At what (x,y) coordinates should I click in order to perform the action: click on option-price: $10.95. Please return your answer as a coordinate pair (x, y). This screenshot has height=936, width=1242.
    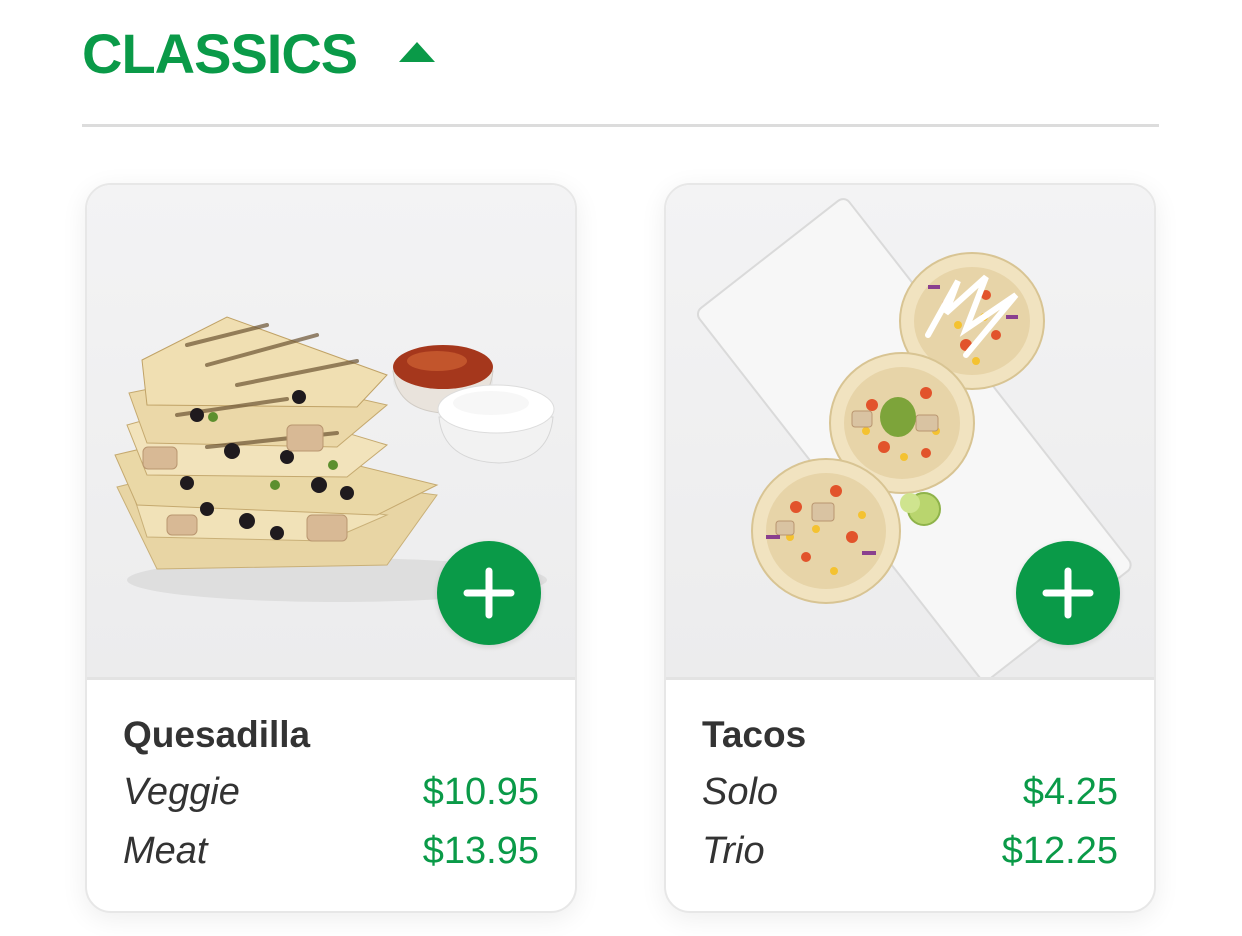
    Looking at the image, I should click on (480, 792).